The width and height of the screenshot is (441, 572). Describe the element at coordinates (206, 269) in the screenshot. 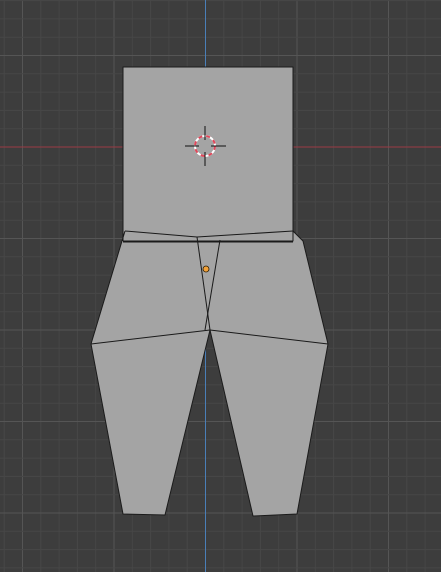

I see `origin-dot-icon` at that location.